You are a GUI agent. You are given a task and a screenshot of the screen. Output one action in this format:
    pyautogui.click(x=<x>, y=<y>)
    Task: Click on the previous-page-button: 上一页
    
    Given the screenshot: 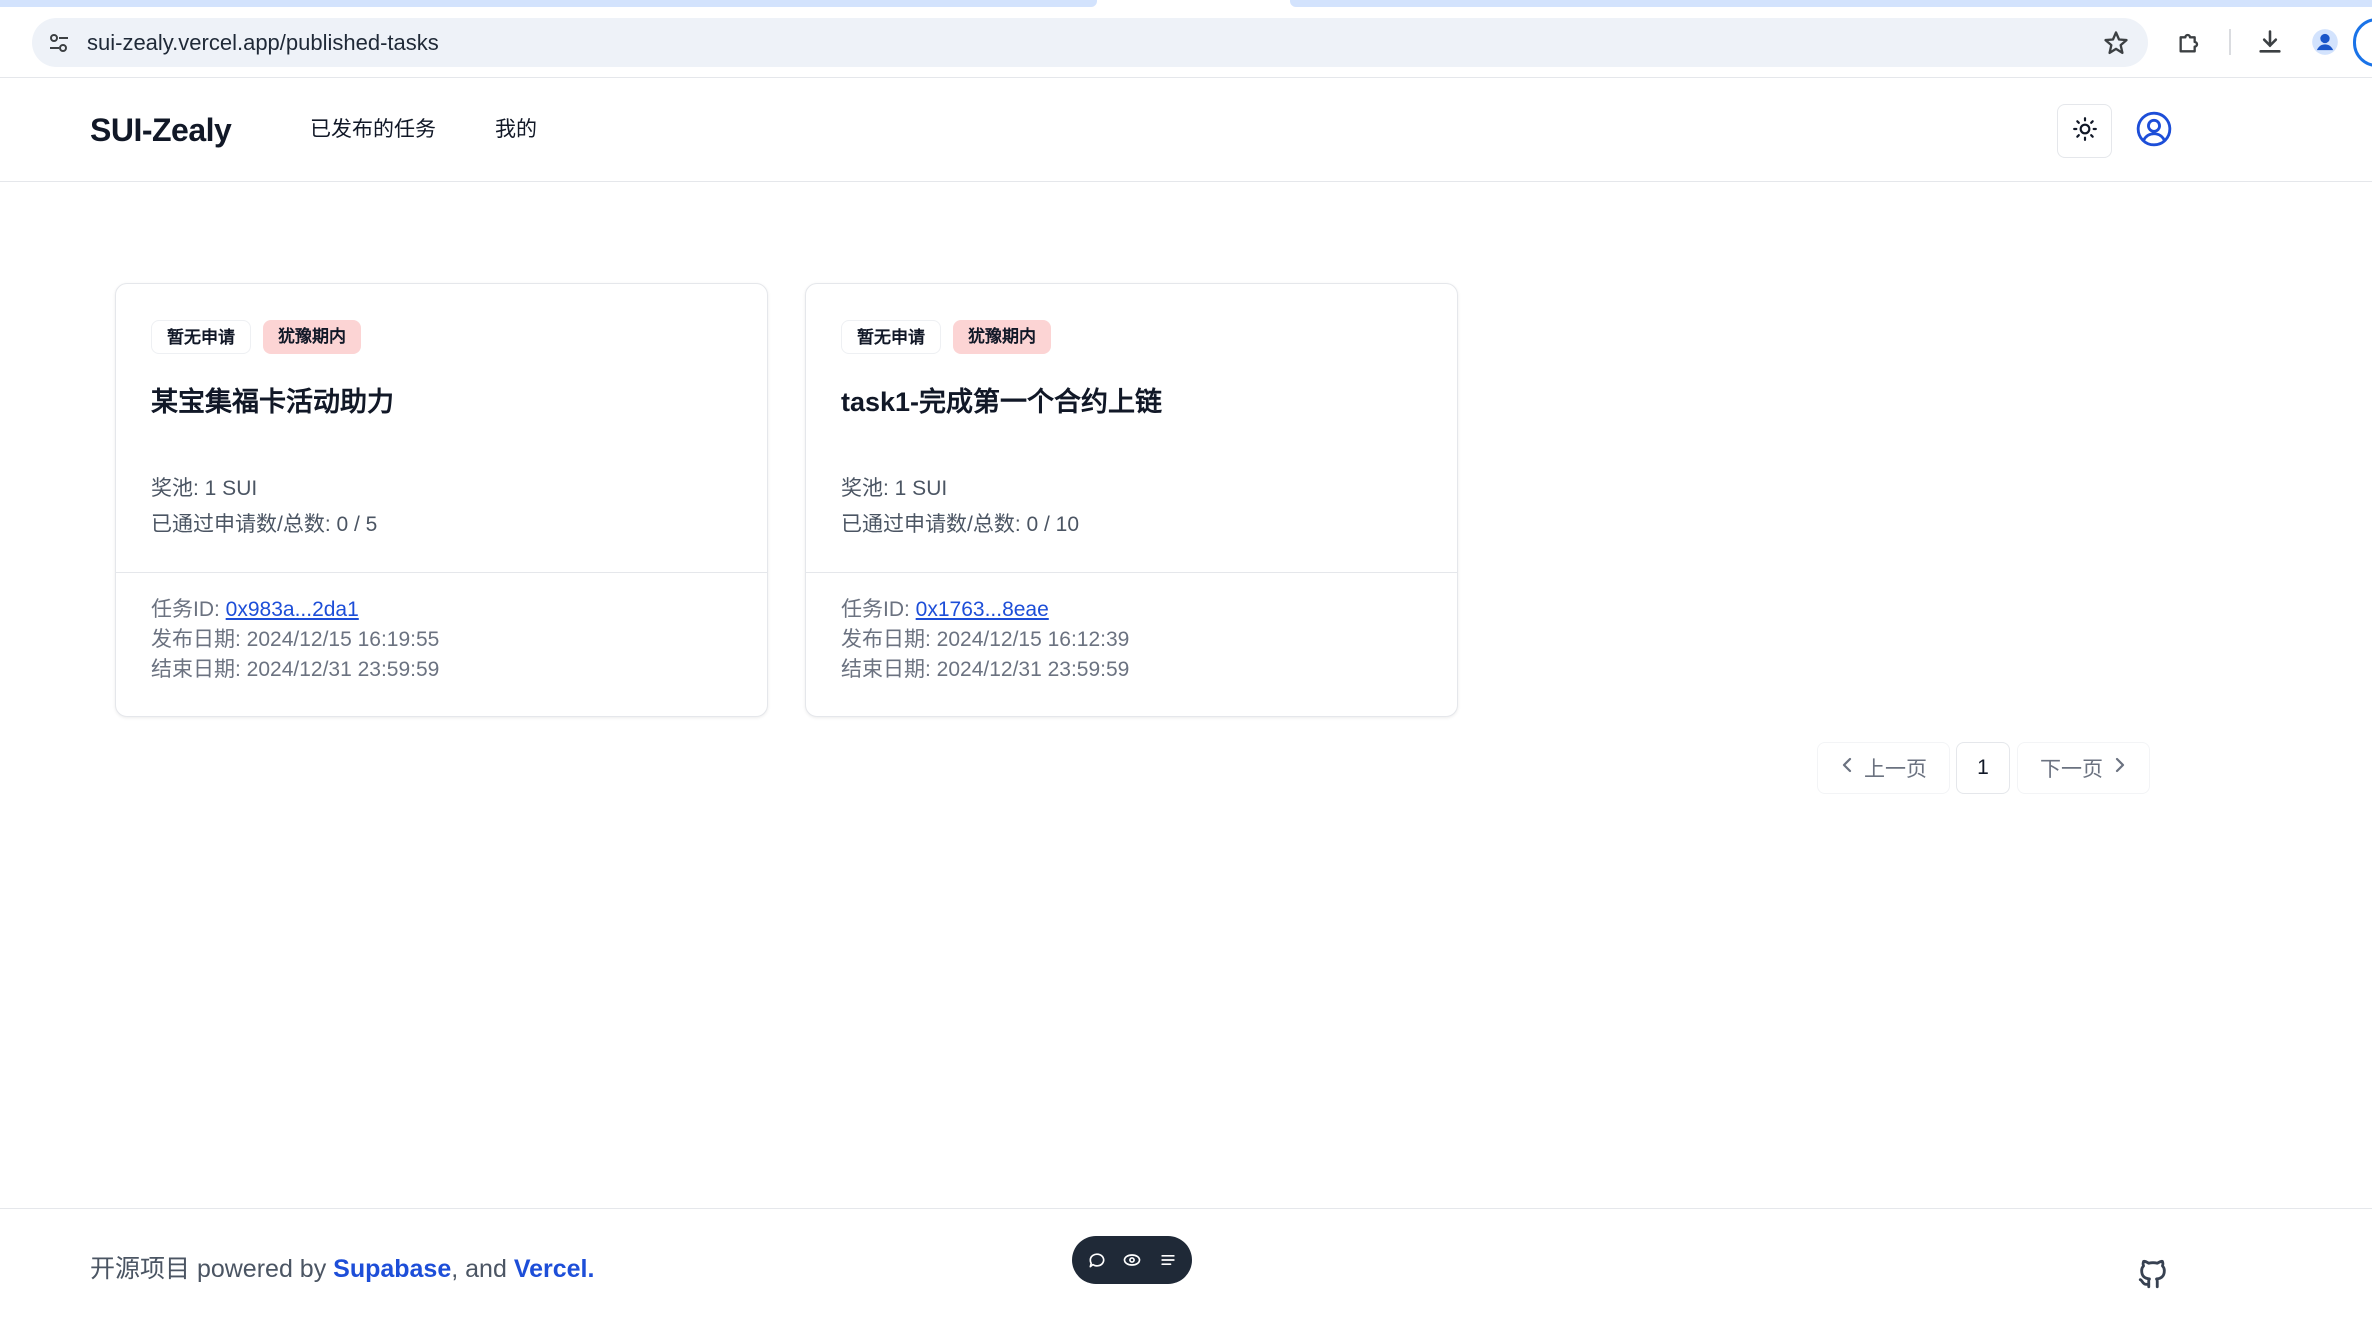 What is the action you would take?
    pyautogui.click(x=1883, y=768)
    